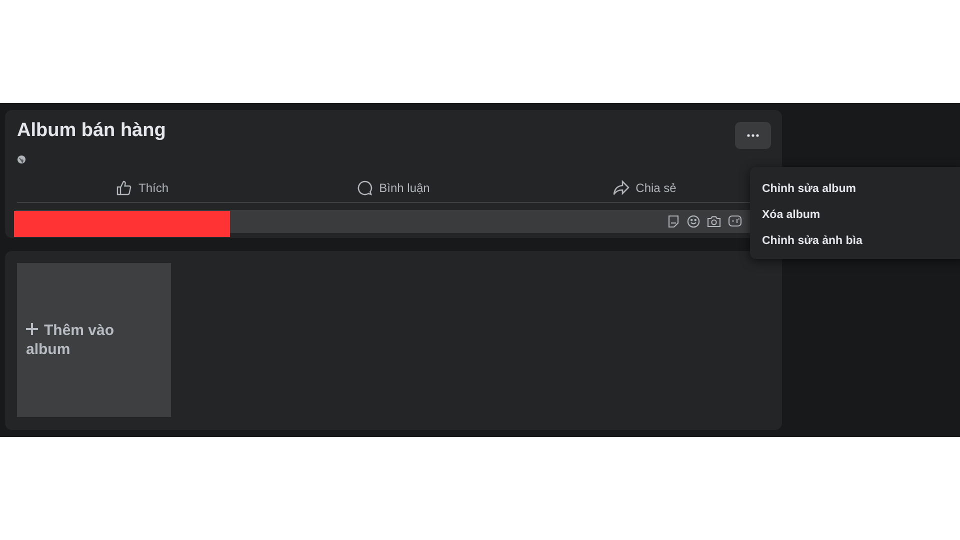 The height and width of the screenshot is (540, 960). I want to click on sticker-icon, so click(673, 221).